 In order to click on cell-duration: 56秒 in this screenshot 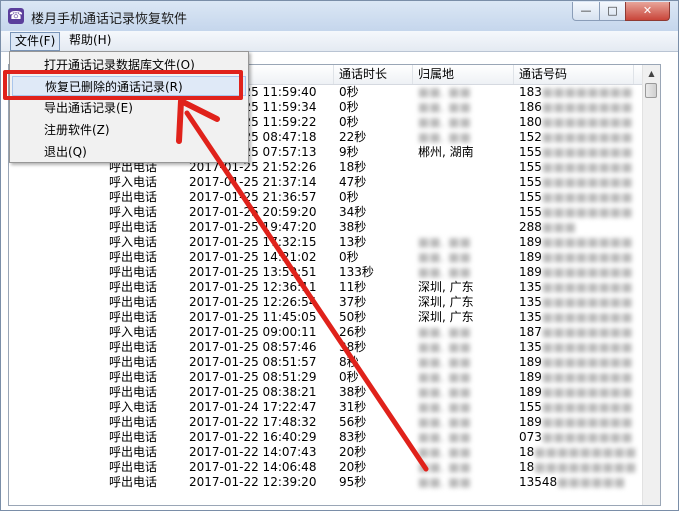, I will do `click(353, 422)`.